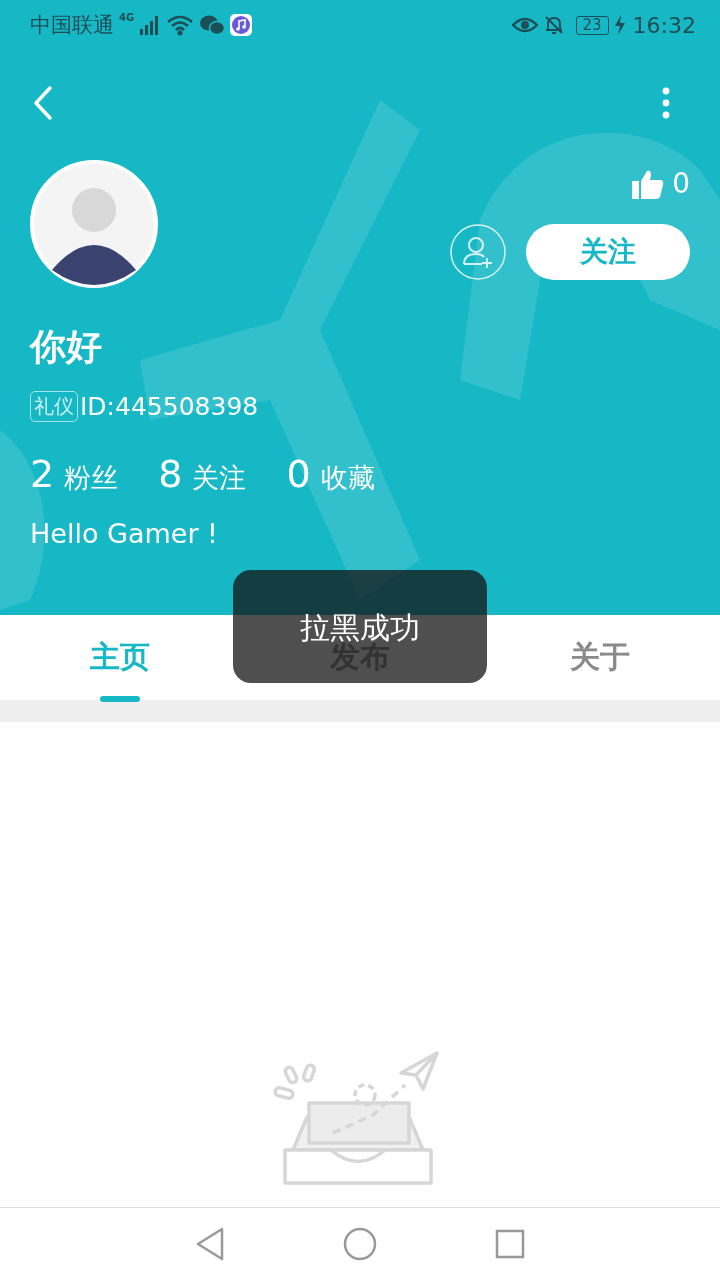  What do you see at coordinates (202, 474) in the screenshot?
I see `stat-link: 8 关注` at bounding box center [202, 474].